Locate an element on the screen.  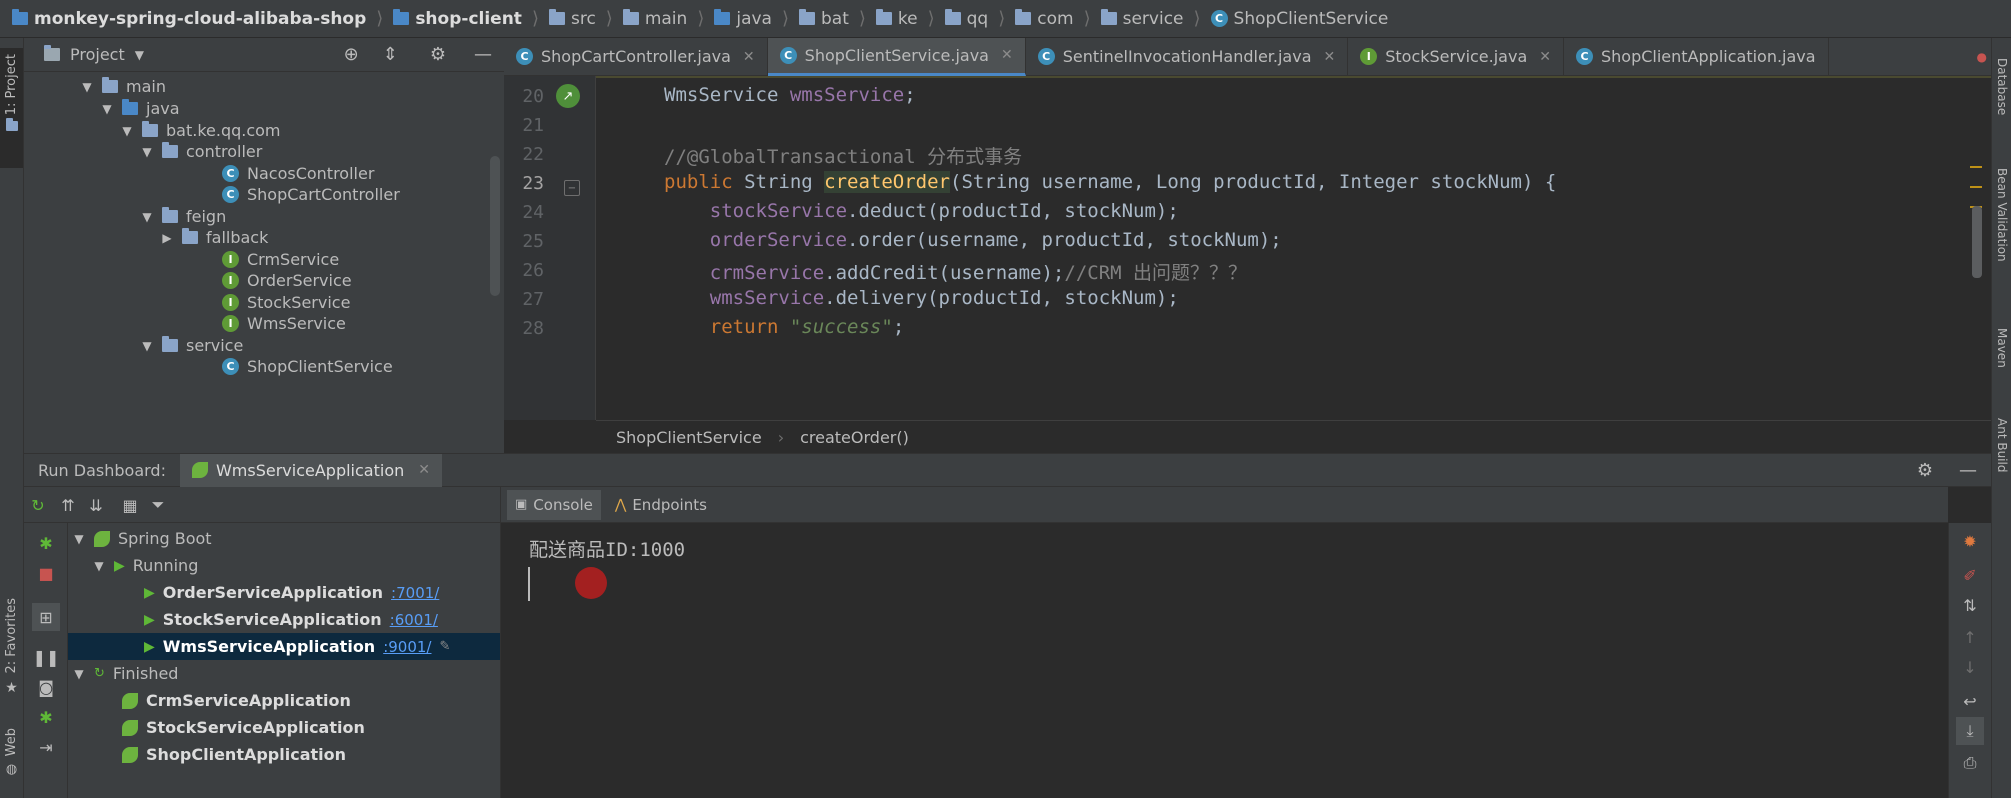
port-link: :7001/ is located at coordinates (415, 593).